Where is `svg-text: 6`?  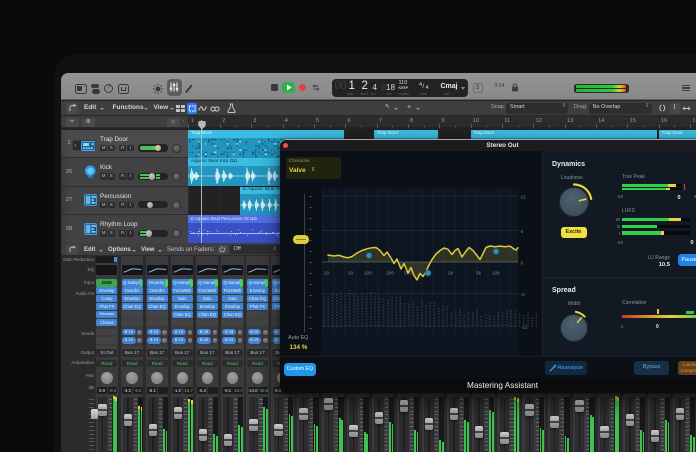
svg-text: 6 is located at coordinates (522, 232).